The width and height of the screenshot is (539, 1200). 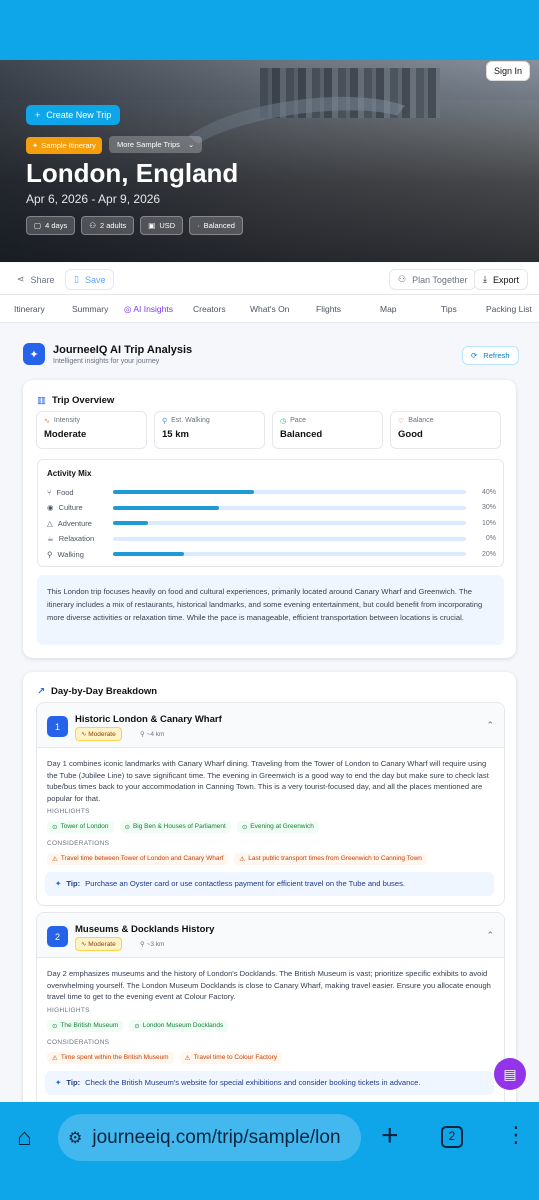 What do you see at coordinates (190, 420) in the screenshot?
I see `stat-label: Est. Walking` at bounding box center [190, 420].